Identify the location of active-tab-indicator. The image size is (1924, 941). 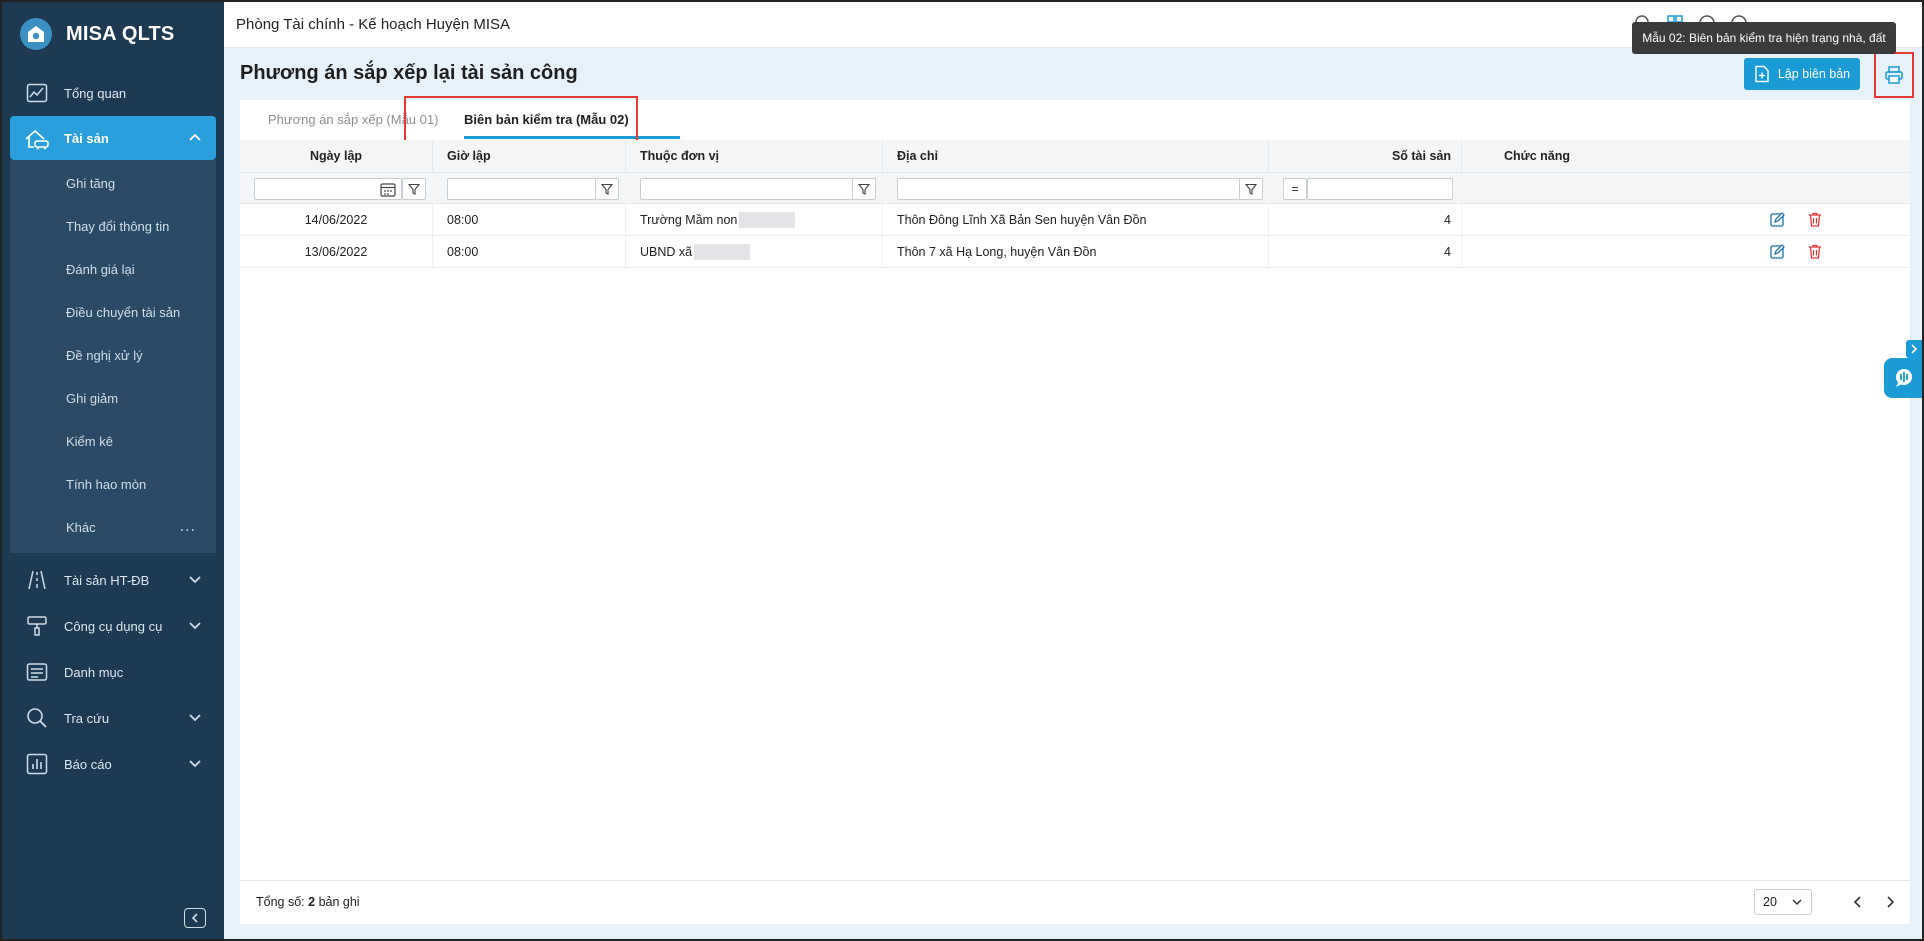
(572, 137).